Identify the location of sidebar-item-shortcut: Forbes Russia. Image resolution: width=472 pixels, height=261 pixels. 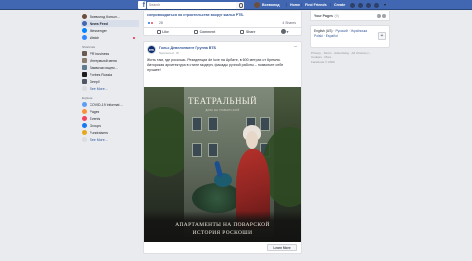
(110, 74).